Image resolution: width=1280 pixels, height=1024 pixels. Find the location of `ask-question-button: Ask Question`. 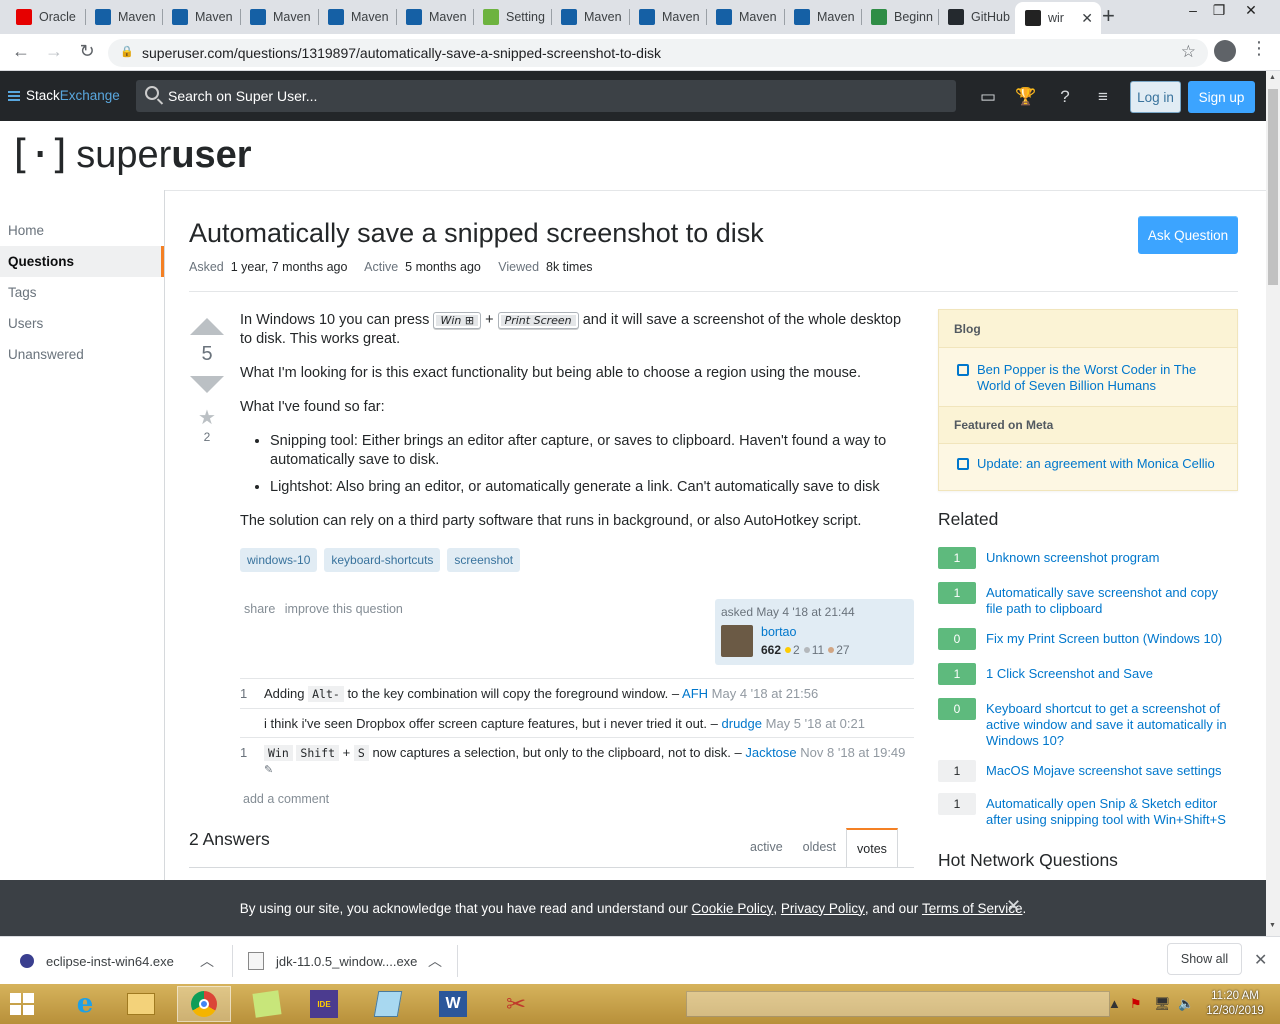

ask-question-button: Ask Question is located at coordinates (1188, 235).